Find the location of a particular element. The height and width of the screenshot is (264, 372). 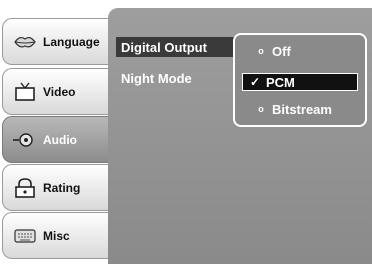

setting-label: Night Mode is located at coordinates (156, 78).